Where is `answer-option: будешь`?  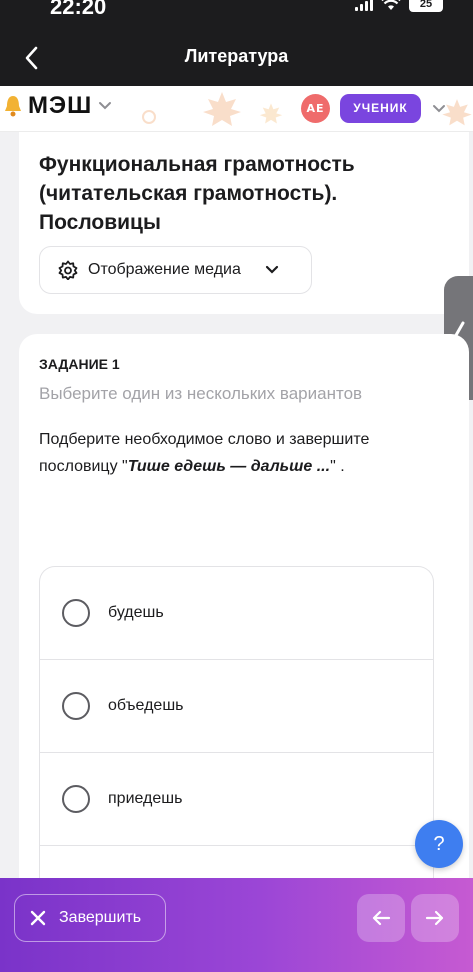 answer-option: будешь is located at coordinates (236, 613).